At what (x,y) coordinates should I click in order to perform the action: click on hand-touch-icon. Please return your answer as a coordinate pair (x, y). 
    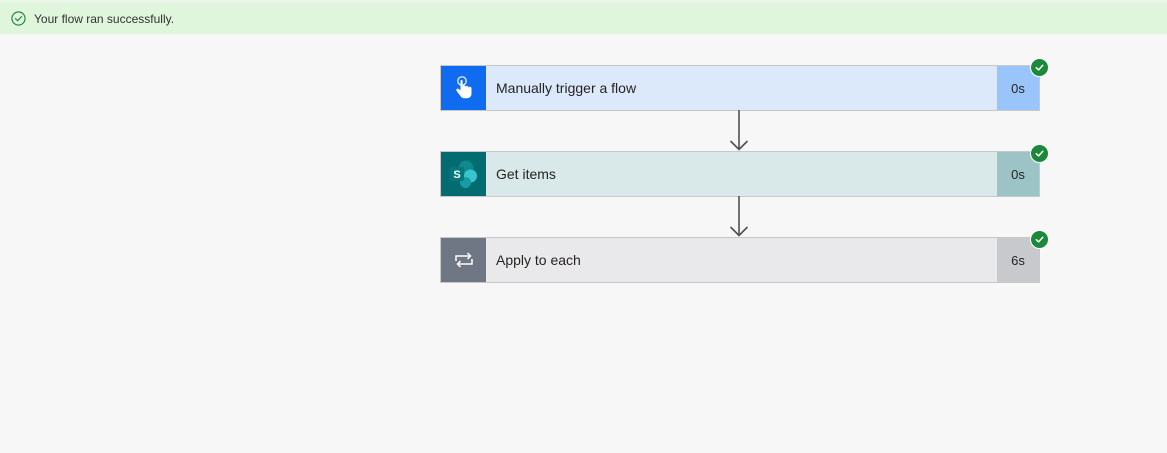
    Looking at the image, I should click on (463, 88).